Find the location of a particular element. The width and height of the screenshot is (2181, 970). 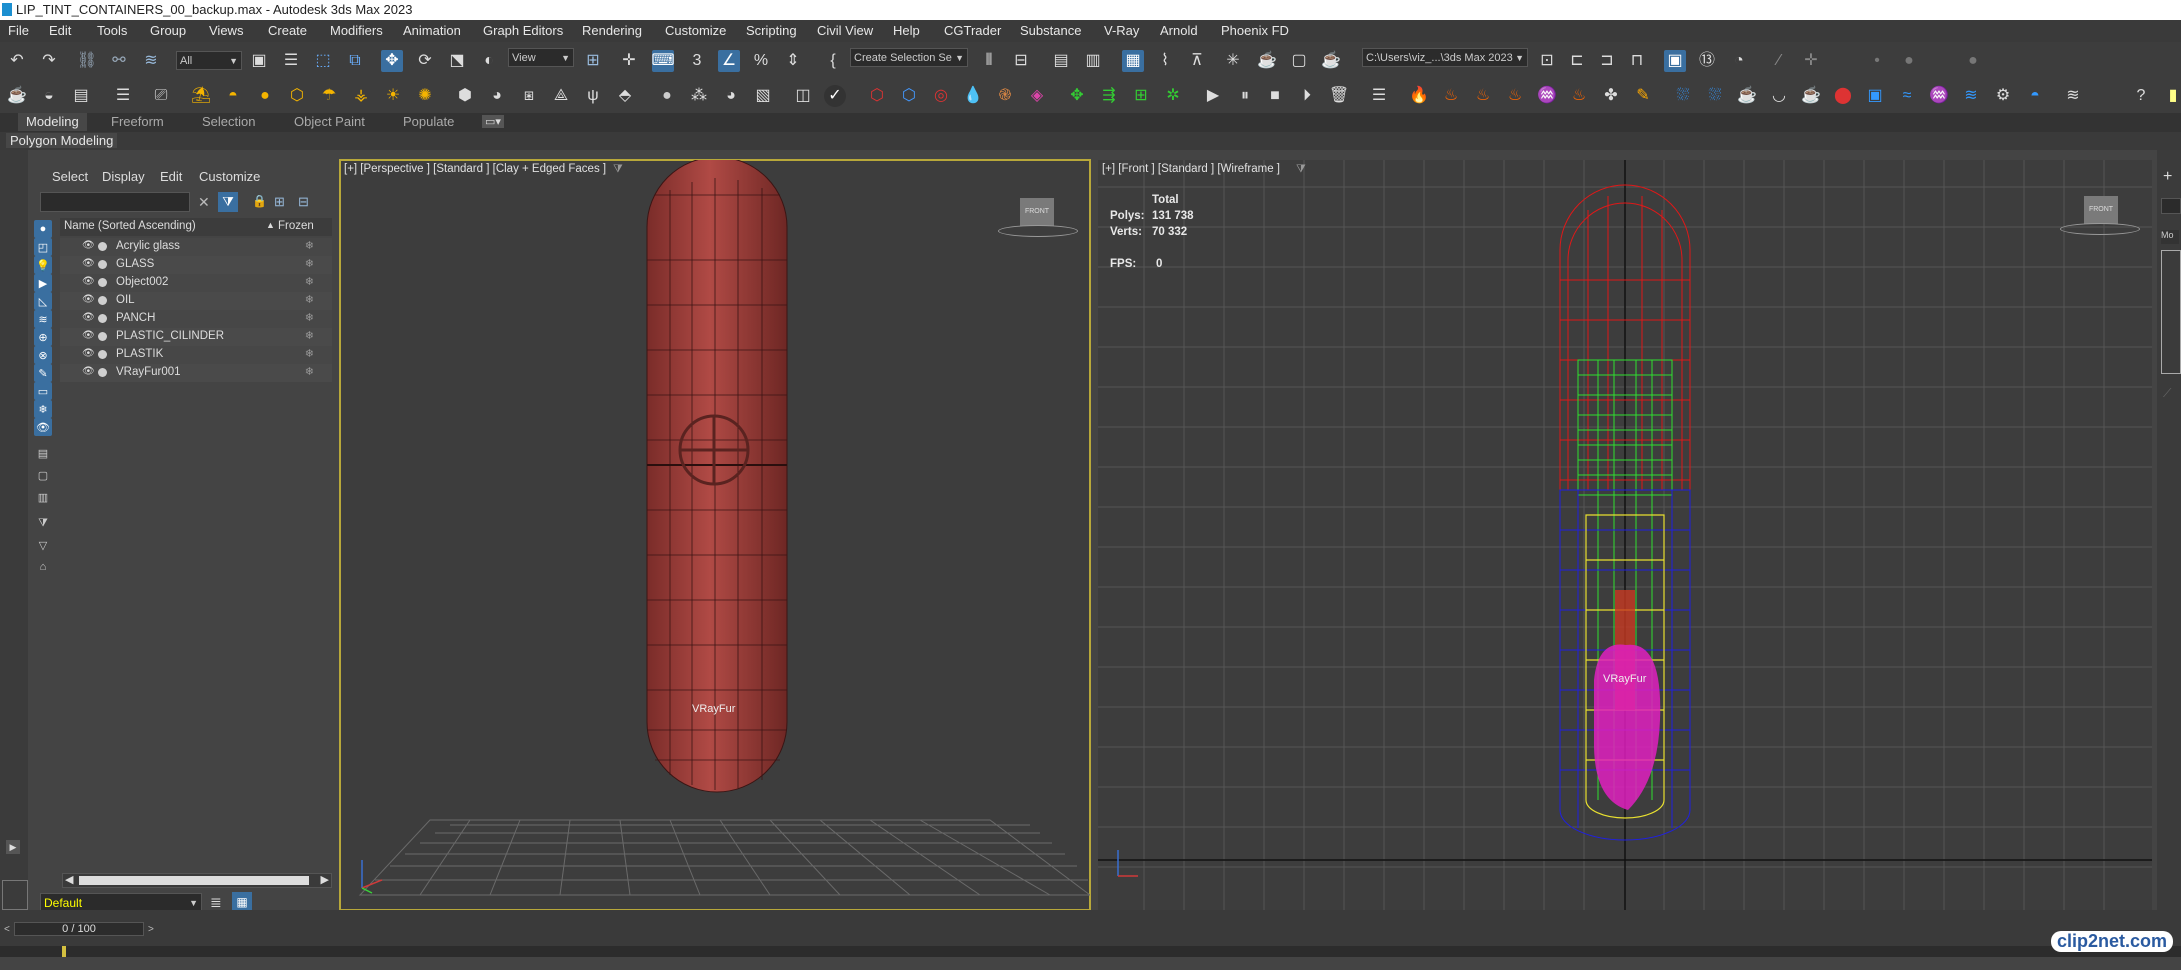

tab-selection: Selection is located at coordinates (228, 121).